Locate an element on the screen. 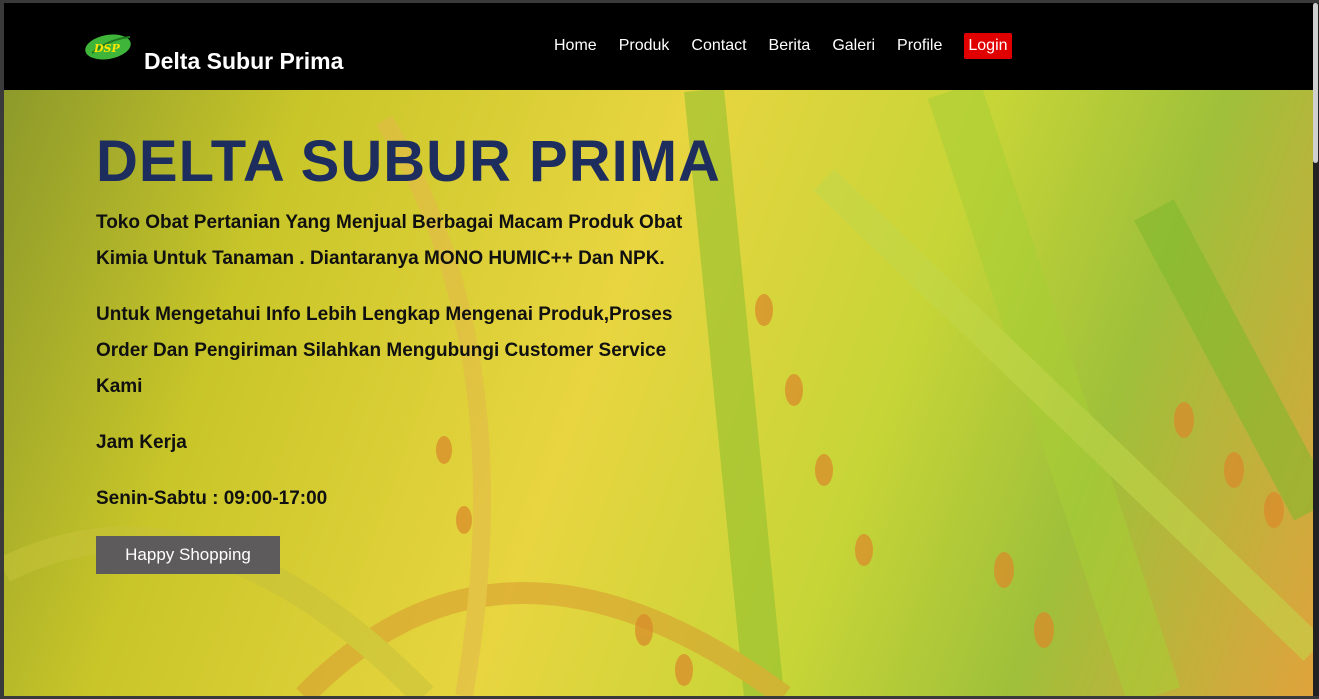 The width and height of the screenshot is (1319, 699). brand-name: Delta Subur Prima is located at coordinates (243, 61).